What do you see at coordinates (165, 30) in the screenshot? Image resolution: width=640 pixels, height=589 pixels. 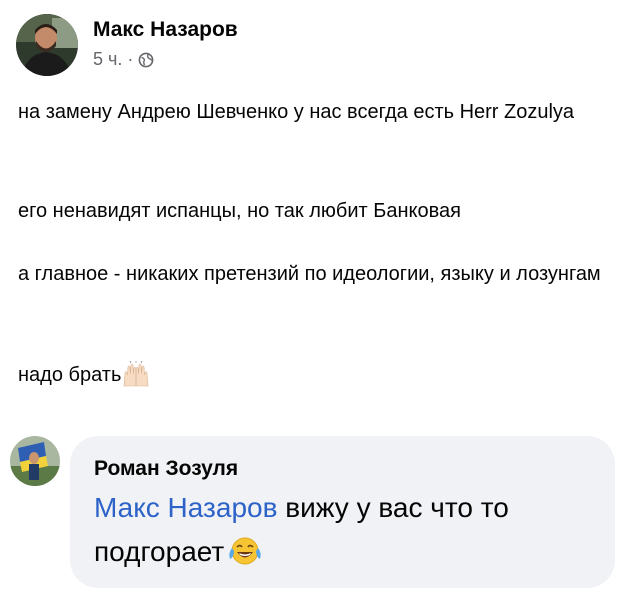 I see `author-name: Макс Назаров` at bounding box center [165, 30].